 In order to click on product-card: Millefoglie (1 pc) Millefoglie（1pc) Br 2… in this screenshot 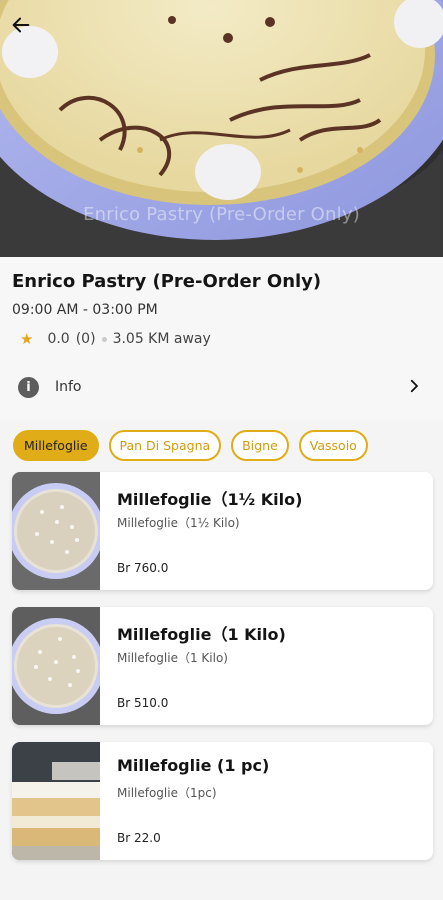, I will do `click(222, 801)`.